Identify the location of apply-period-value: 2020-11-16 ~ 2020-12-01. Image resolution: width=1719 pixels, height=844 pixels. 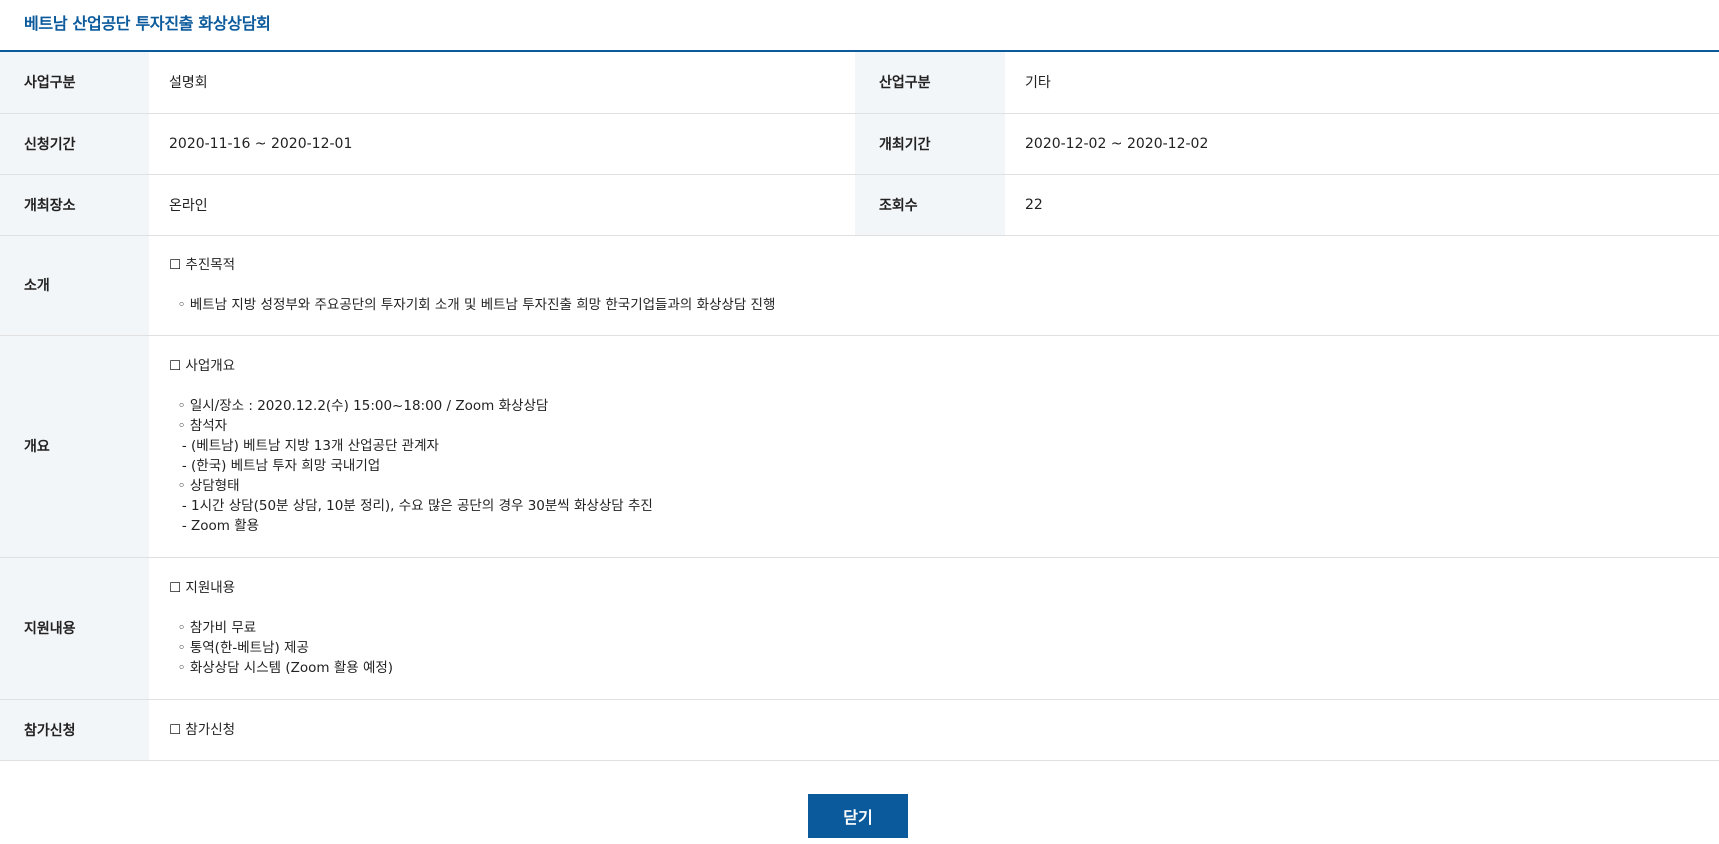
(502, 144).